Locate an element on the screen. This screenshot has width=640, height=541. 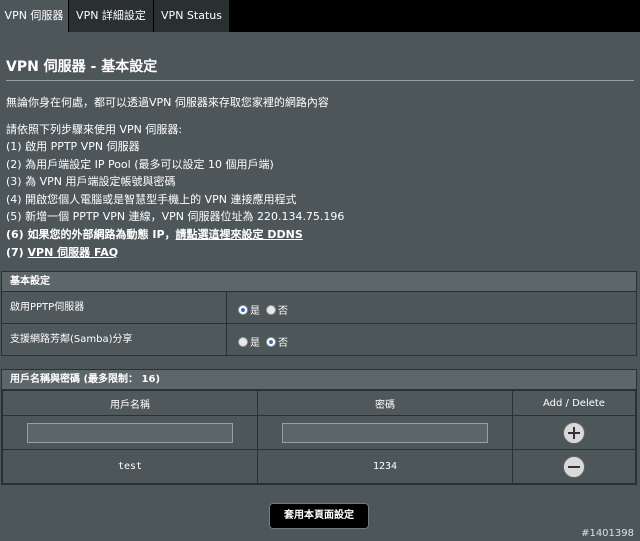
users-header: 用戶名稱與密碼 (最多限制： 16) is located at coordinates (319, 380).